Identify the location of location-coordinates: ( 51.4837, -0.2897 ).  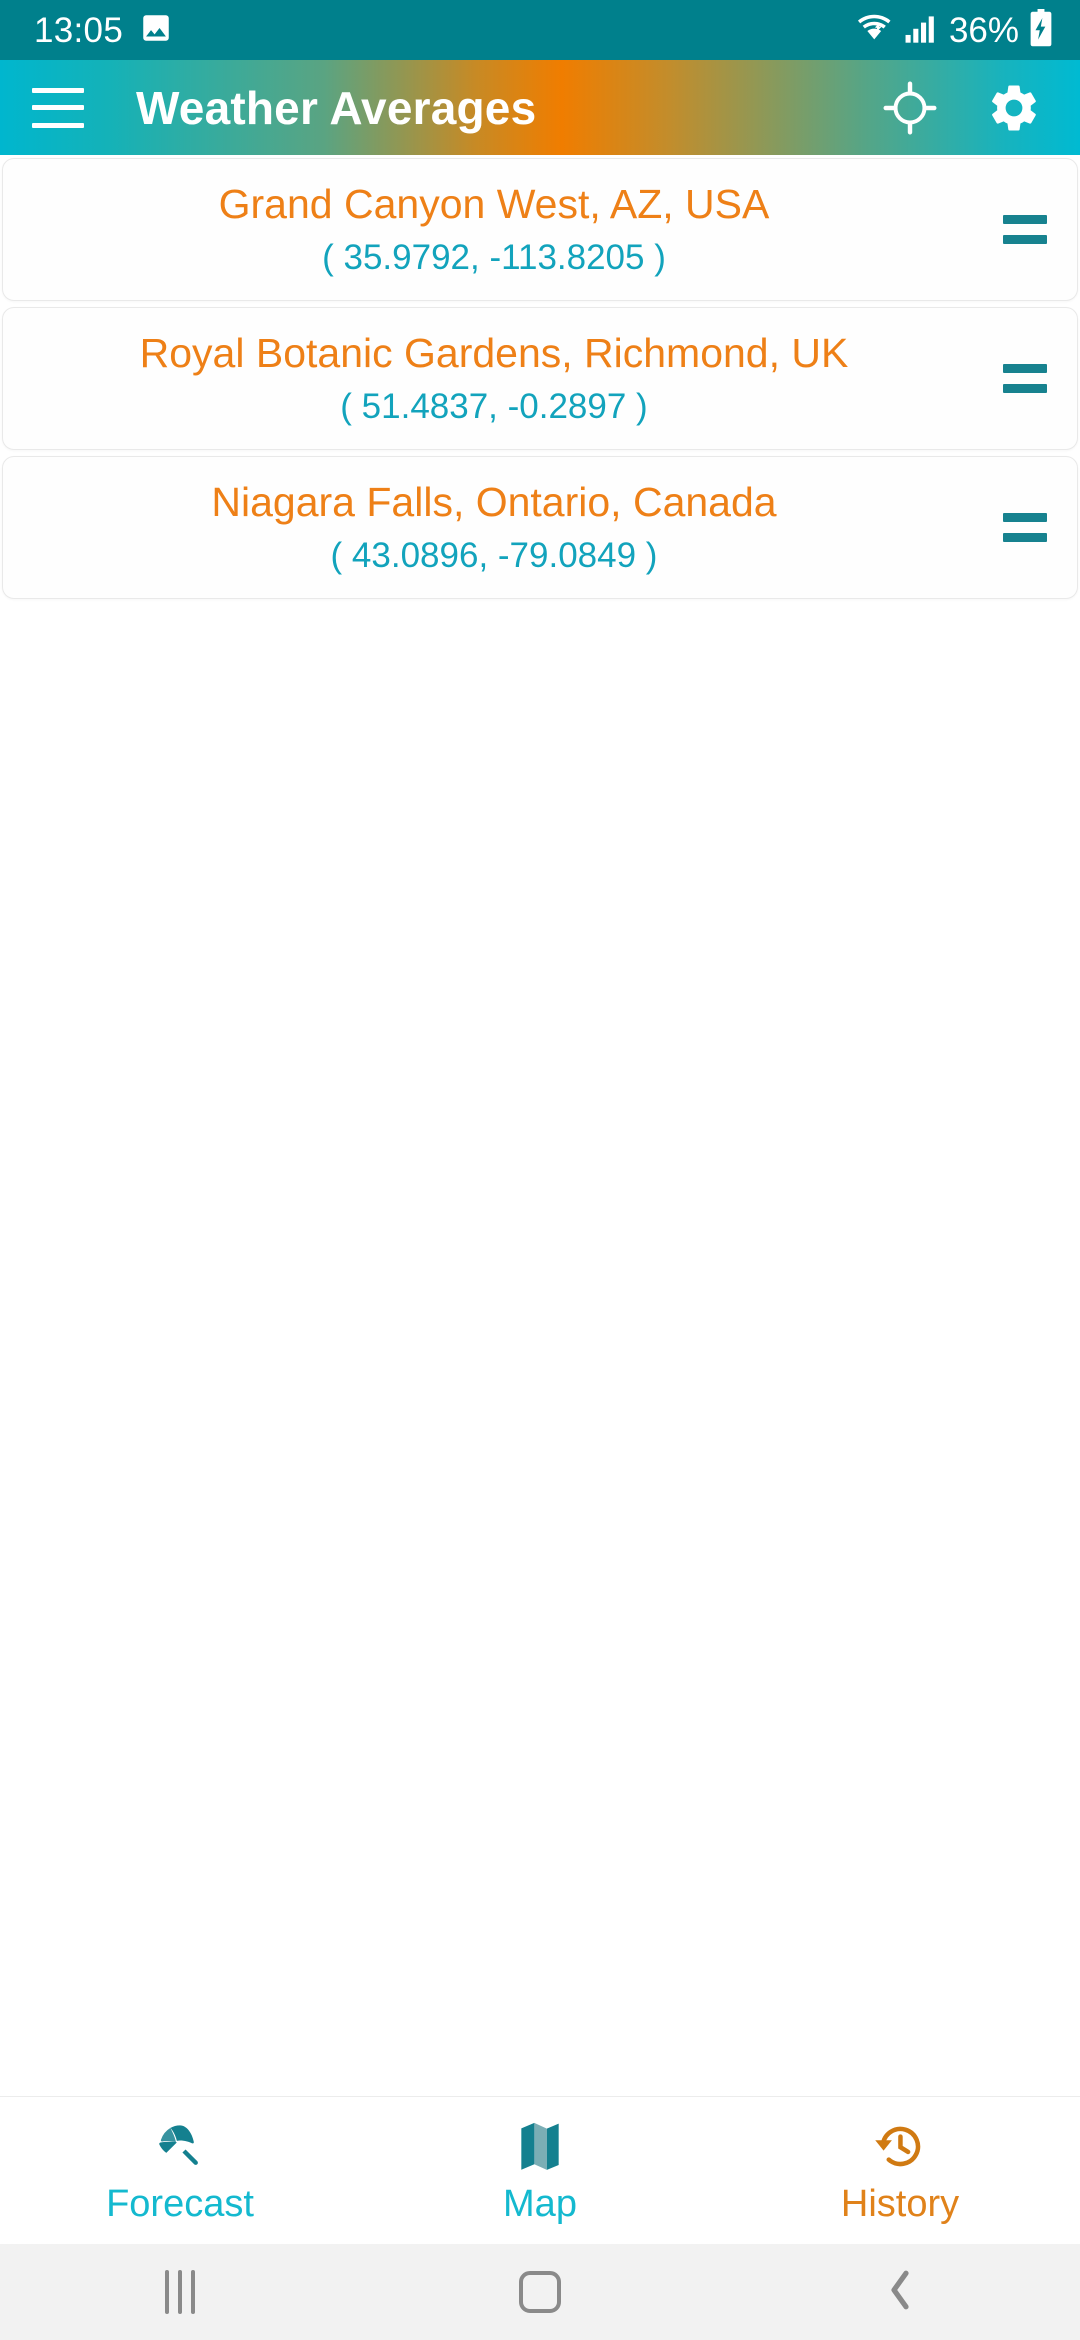
(494, 406).